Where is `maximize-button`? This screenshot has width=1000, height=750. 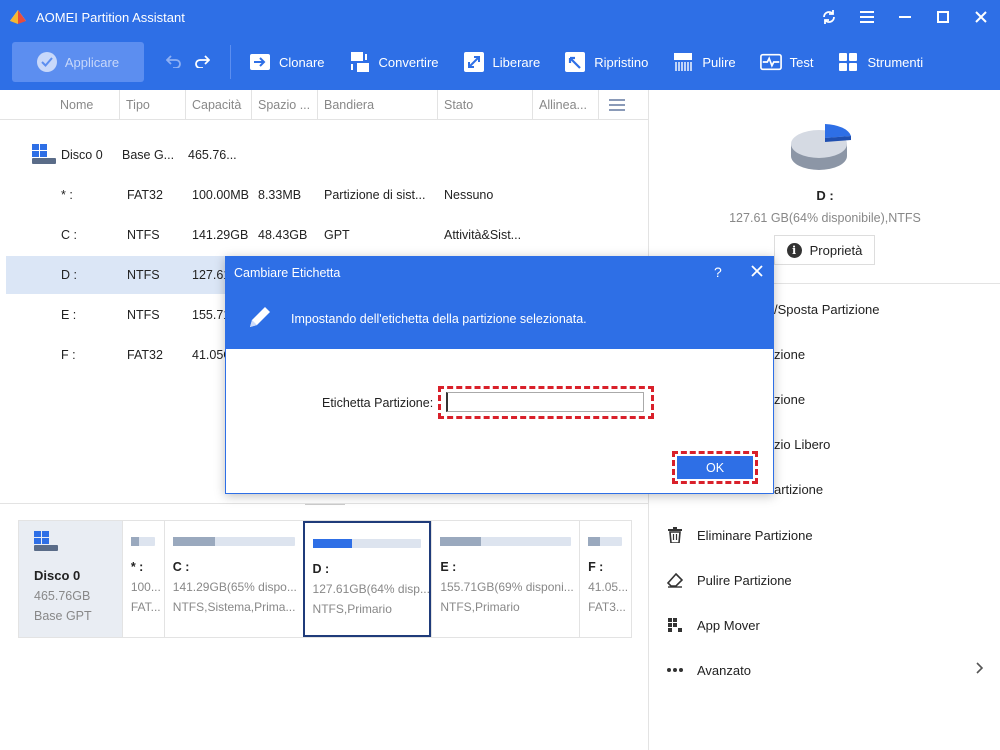 maximize-button is located at coordinates (943, 17).